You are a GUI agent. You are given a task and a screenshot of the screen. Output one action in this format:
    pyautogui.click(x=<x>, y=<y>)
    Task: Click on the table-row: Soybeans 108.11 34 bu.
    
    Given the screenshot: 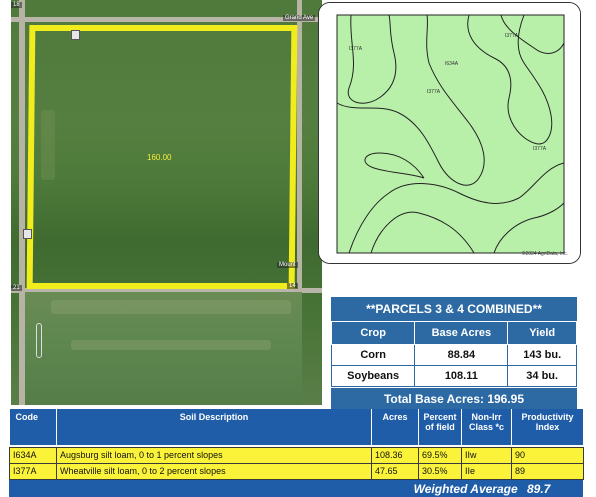 What is the action you would take?
    pyautogui.click(x=453, y=376)
    